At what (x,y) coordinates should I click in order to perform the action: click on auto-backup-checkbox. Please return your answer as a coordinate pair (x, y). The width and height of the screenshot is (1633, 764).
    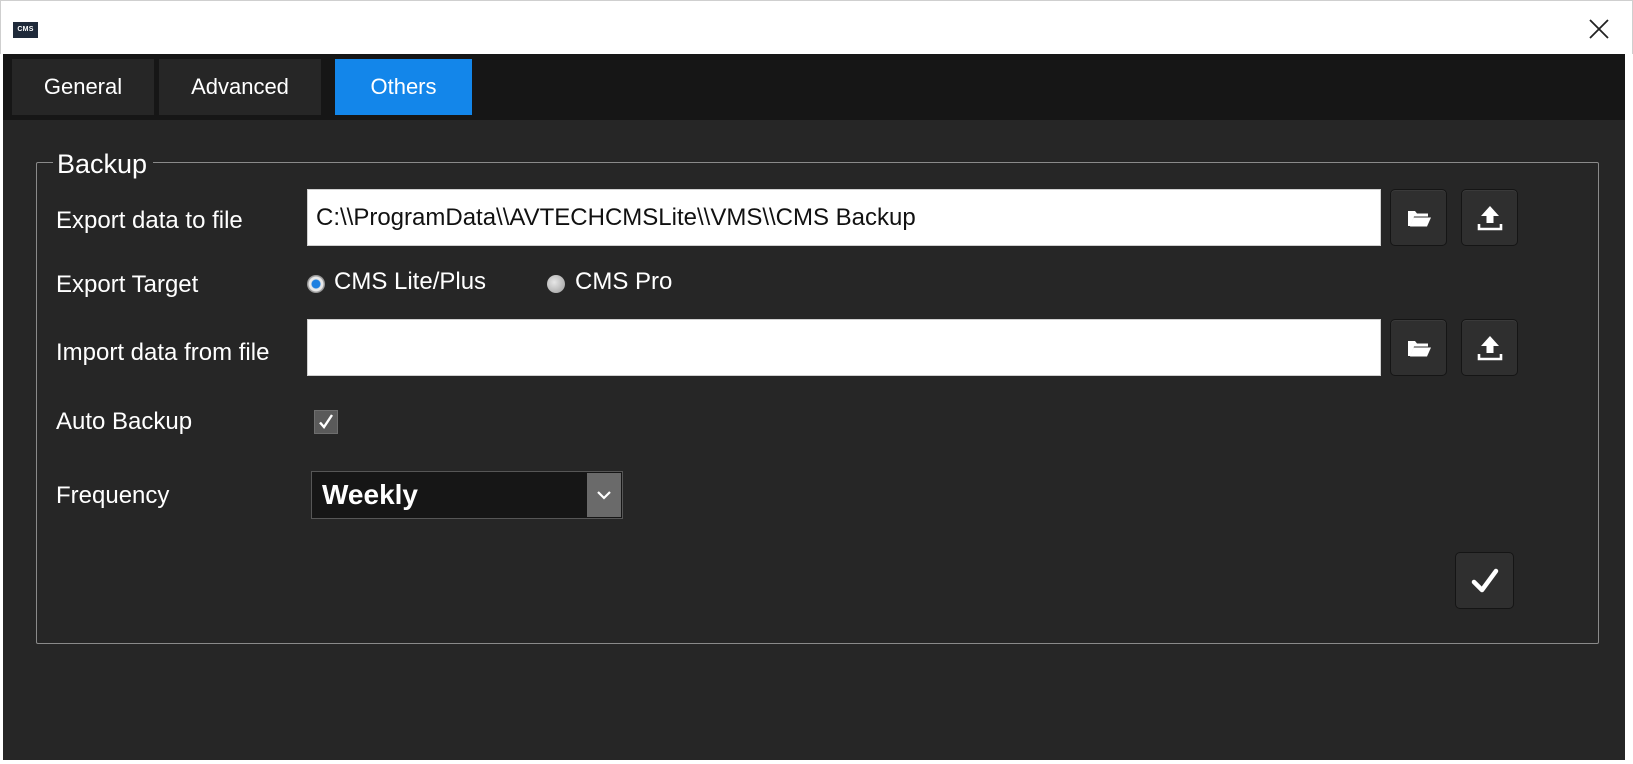
    Looking at the image, I should click on (326, 422).